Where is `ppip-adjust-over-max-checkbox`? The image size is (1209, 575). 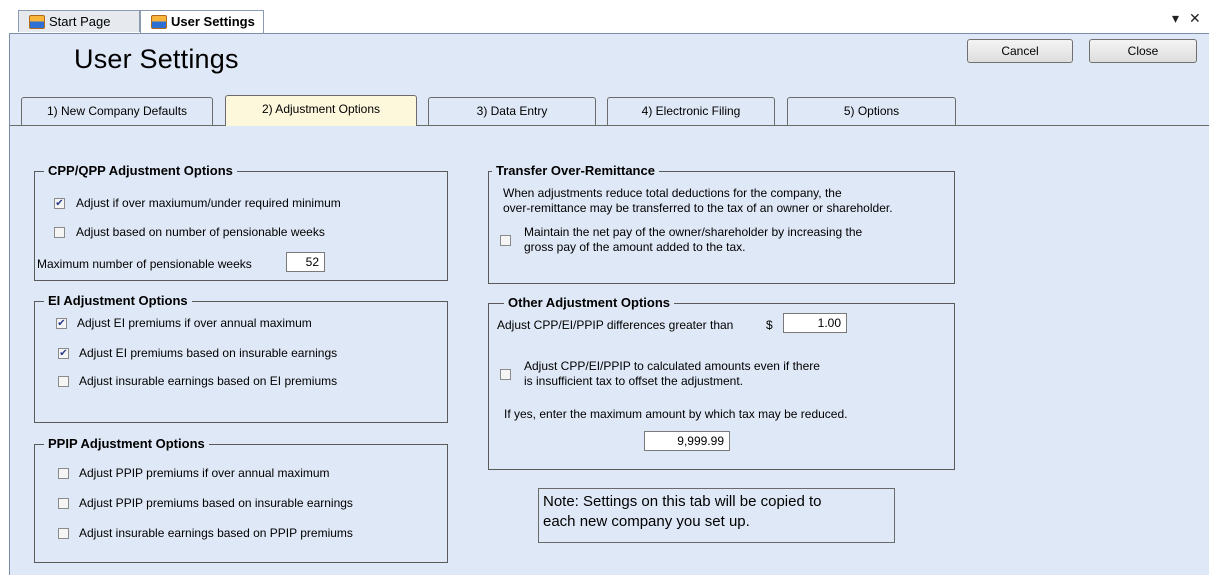
ppip-adjust-over-max-checkbox is located at coordinates (63, 473).